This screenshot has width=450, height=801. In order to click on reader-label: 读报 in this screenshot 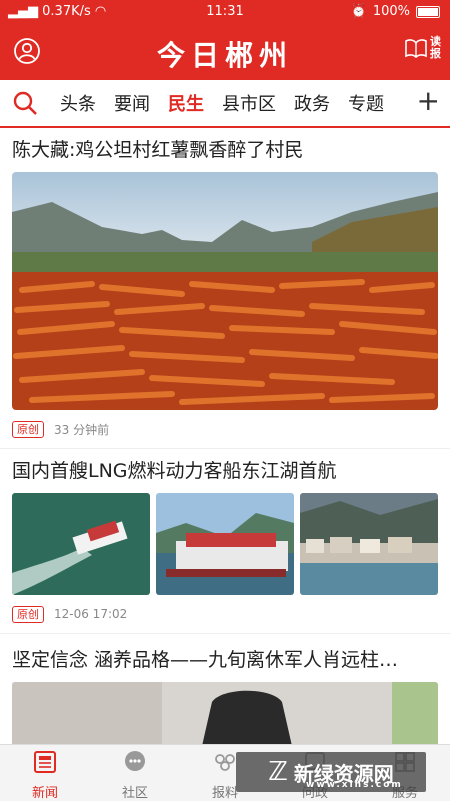, I will do `click(435, 47)`.